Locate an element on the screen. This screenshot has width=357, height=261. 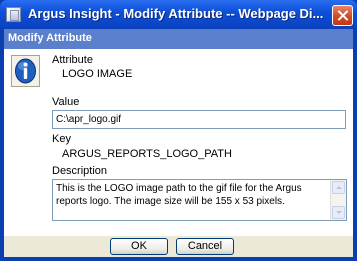
value-input: C:\apr_logo.gif is located at coordinates (199, 119).